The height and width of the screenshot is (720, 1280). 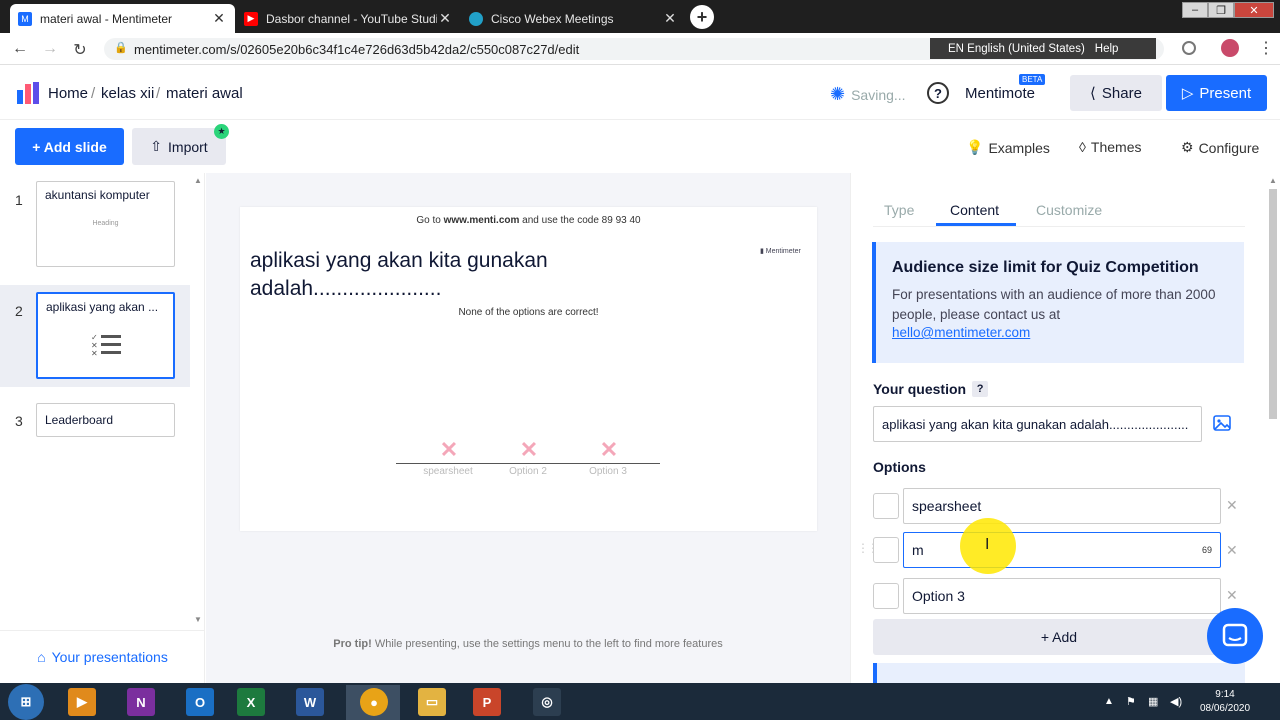 I want to click on slide-thumbnail-3: Leaderboard, so click(x=105, y=420).